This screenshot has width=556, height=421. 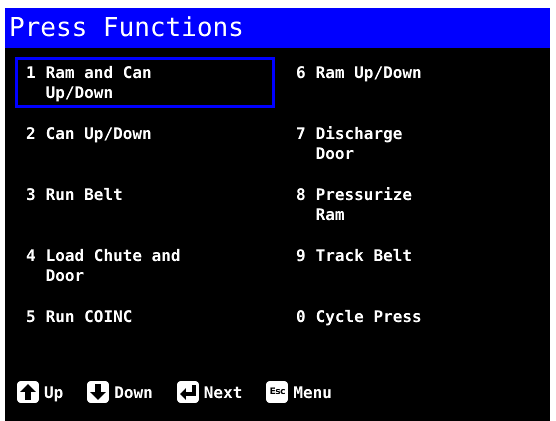 I want to click on function-item: 1 Ram and Can Up/Down, so click(x=145, y=82).